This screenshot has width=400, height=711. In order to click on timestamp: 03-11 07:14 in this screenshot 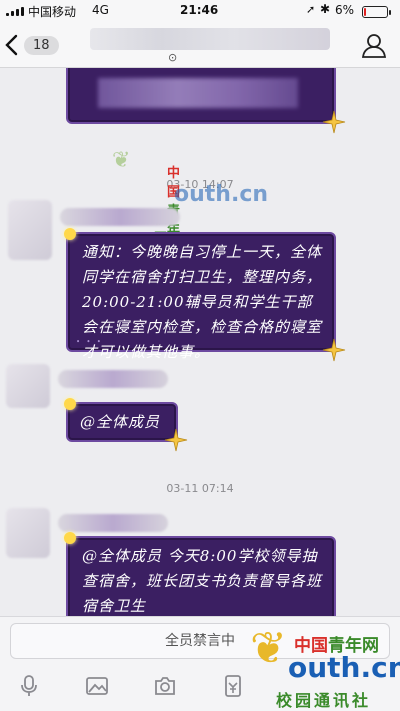, I will do `click(200, 488)`.